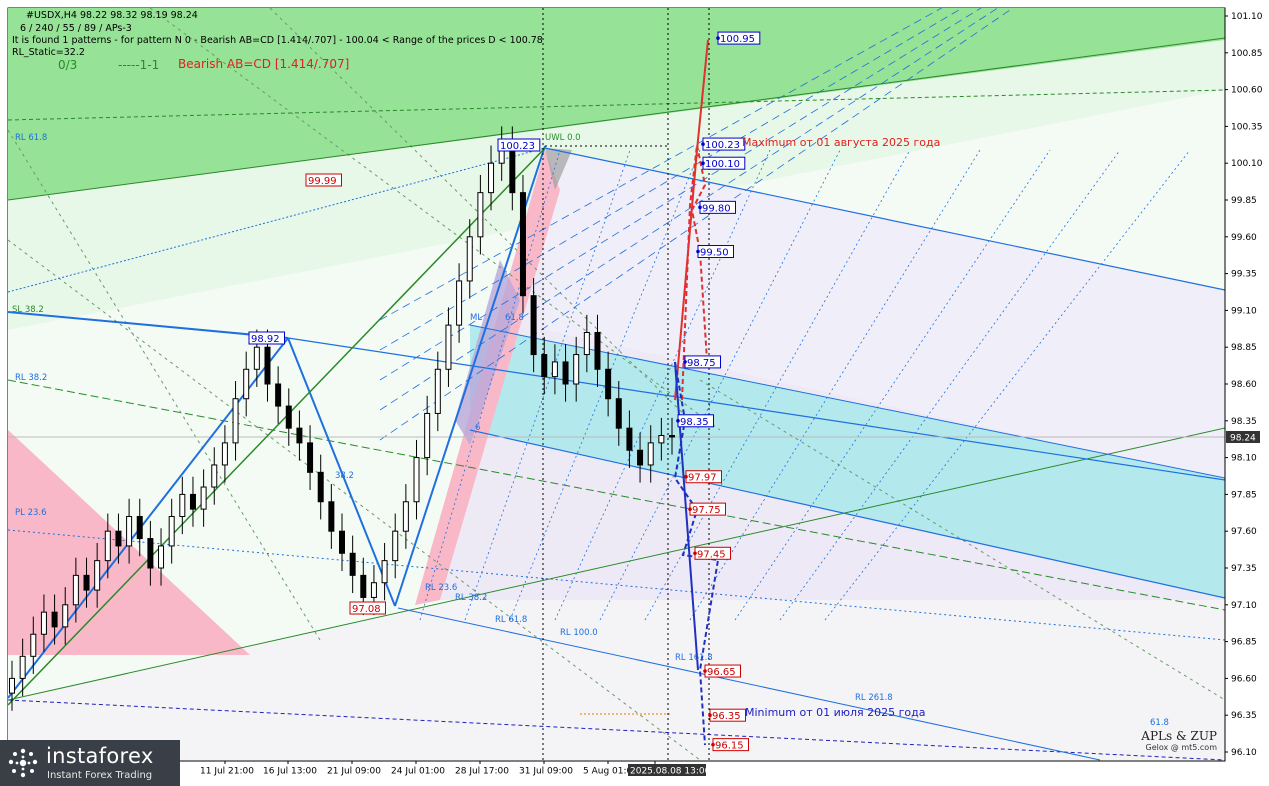  What do you see at coordinates (695, 421) in the screenshot?
I see `price-level-tag: 98.35` at bounding box center [695, 421].